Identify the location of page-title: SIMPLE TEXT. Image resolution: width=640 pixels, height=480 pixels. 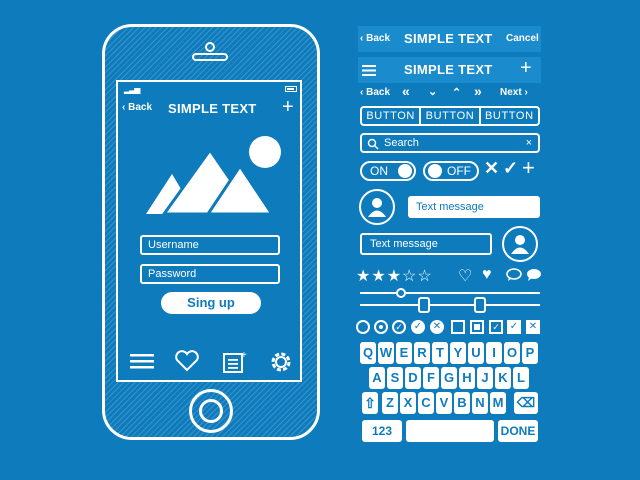
(212, 108).